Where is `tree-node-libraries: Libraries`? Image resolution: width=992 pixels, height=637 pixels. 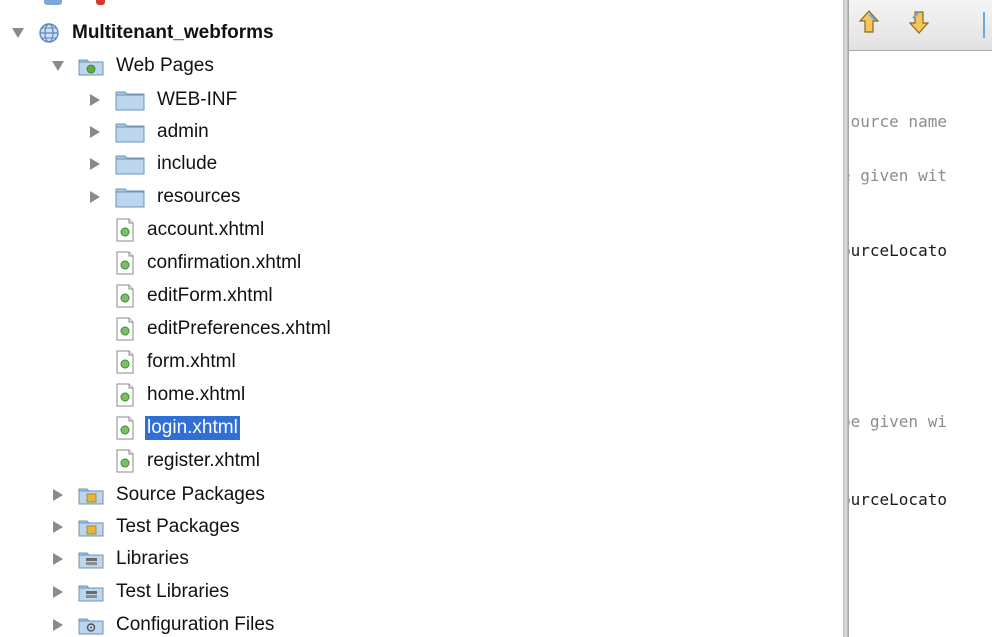
tree-node-libraries: Libraries is located at coordinates (120, 559).